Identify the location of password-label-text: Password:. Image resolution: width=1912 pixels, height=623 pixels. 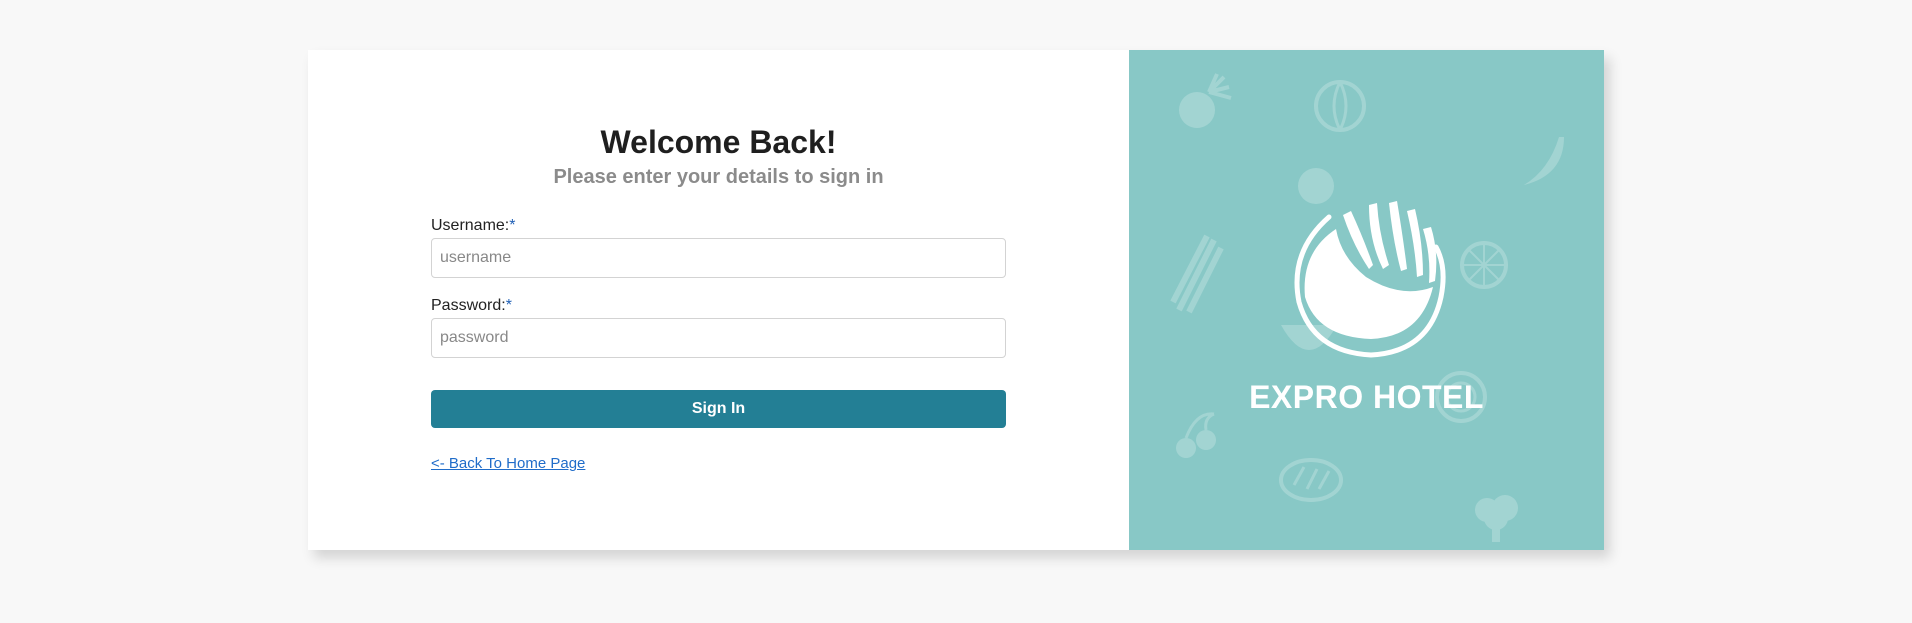
(468, 305).